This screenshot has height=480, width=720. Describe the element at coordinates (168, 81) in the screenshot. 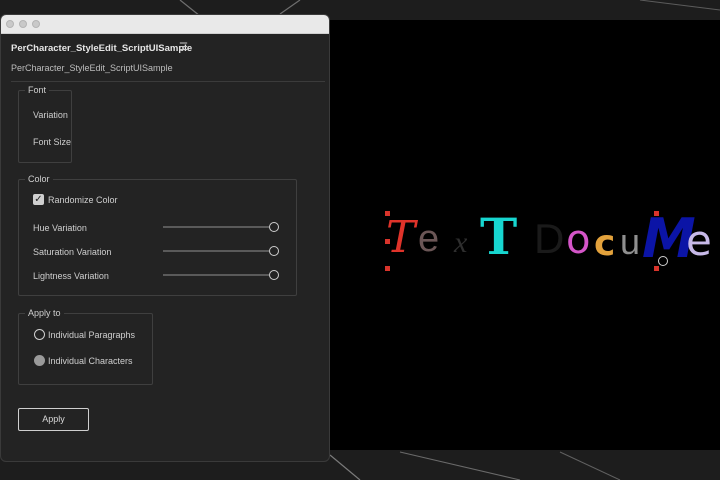

I see `heading-divider` at that location.